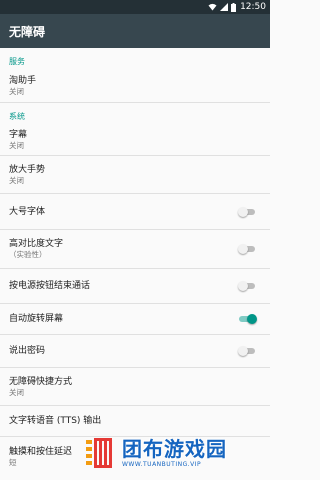 Image resolution: width=320 pixels, height=480 pixels. What do you see at coordinates (17, 116) in the screenshot?
I see `section-header-system: 系统` at bounding box center [17, 116].